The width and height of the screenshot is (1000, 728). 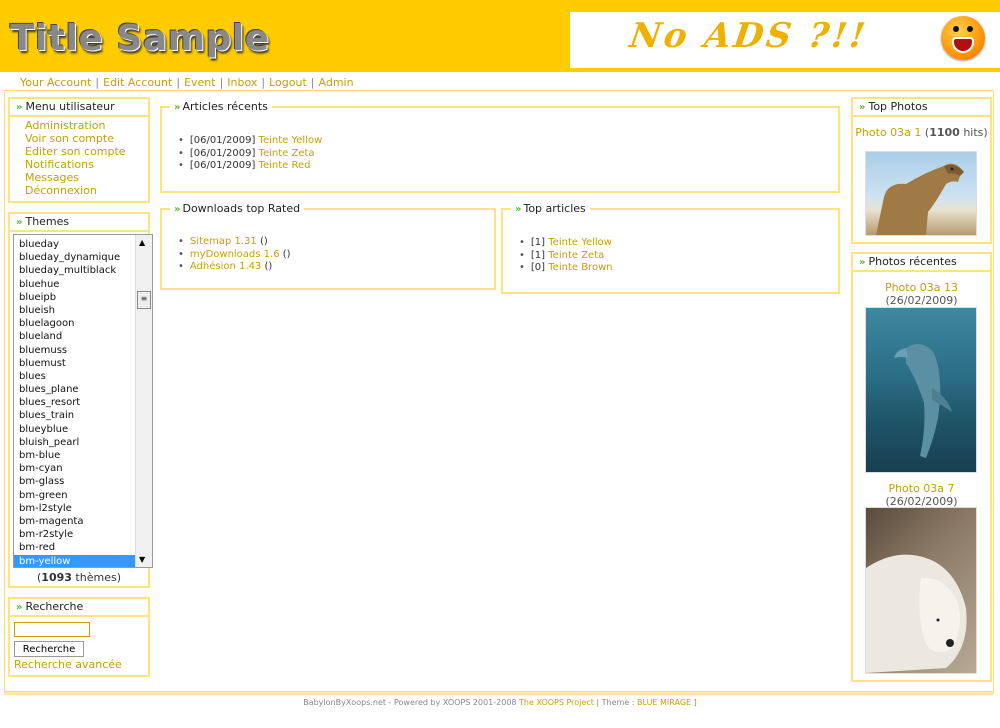 What do you see at coordinates (75, 257) in the screenshot?
I see `theme-option: blueday_dynamique` at bounding box center [75, 257].